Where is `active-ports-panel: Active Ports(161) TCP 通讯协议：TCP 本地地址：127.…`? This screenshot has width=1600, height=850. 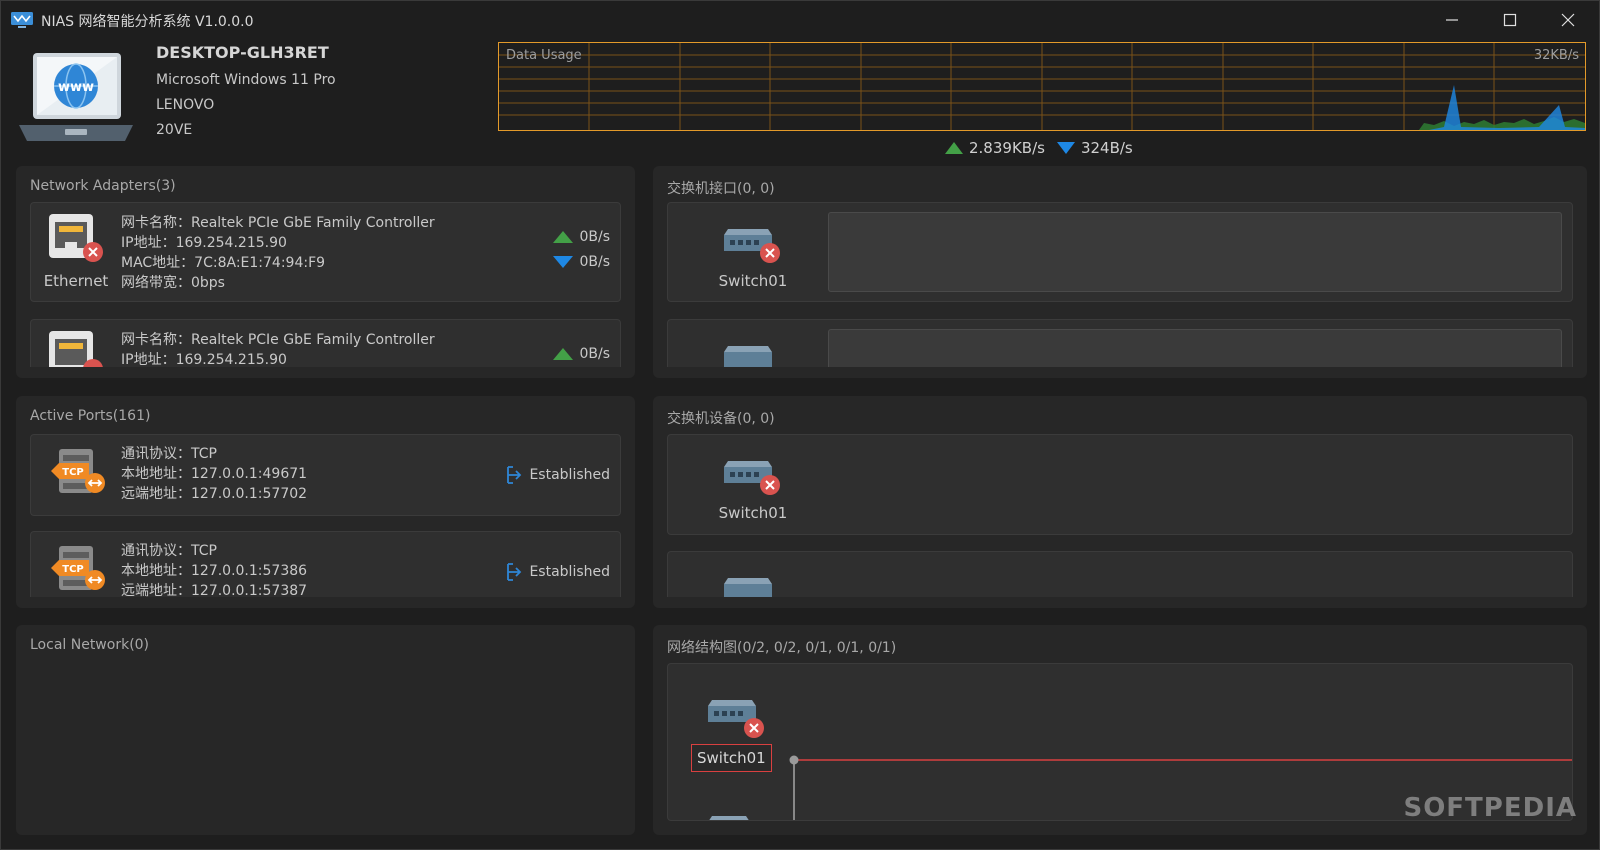
active-ports-panel: Active Ports(161) TCP 通讯协议：TCP 本地地址：127.… is located at coordinates (325, 502).